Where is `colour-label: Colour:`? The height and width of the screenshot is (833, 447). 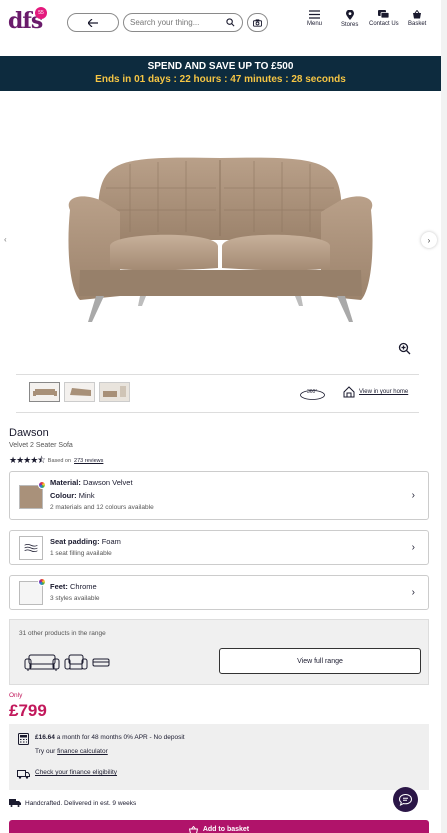
colour-label: Colour: is located at coordinates (63, 495).